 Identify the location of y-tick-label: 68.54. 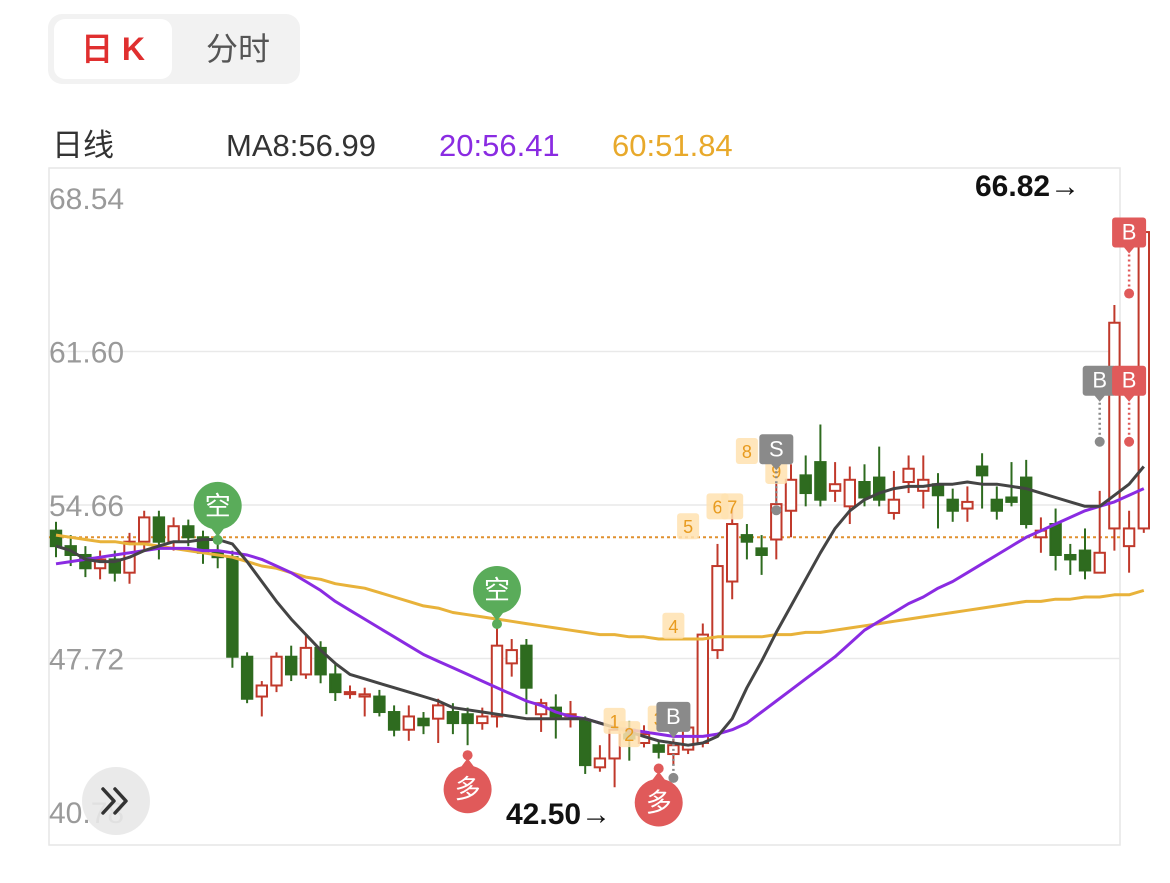
(86, 199).